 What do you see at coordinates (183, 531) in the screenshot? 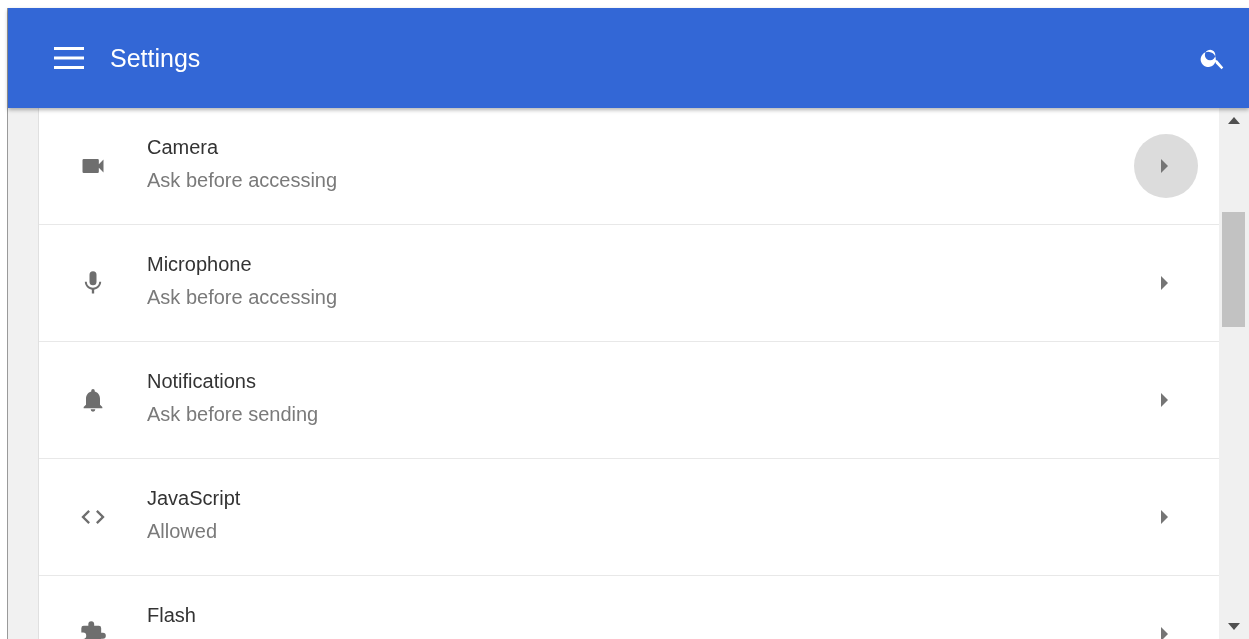
I see `row-subtitle: Allowed` at bounding box center [183, 531].